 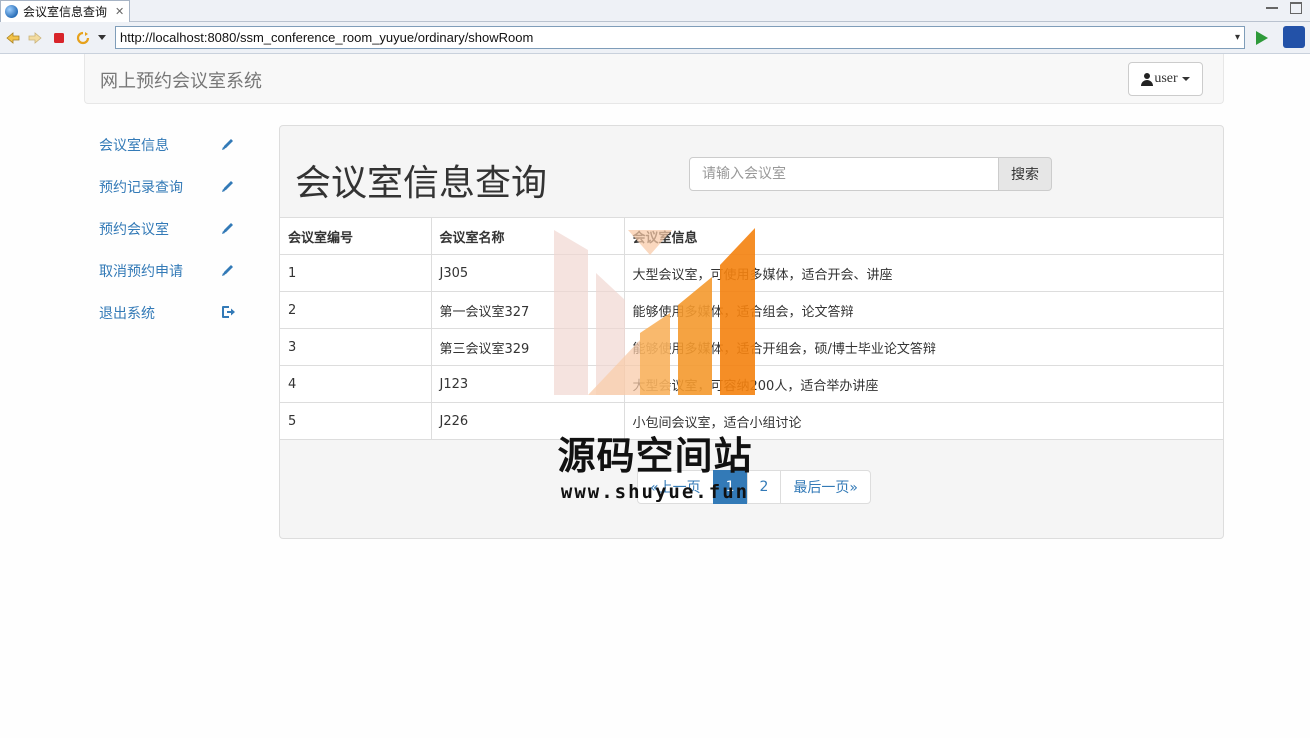 I want to click on page-title: 会议室信息查询, so click(x=421, y=183).